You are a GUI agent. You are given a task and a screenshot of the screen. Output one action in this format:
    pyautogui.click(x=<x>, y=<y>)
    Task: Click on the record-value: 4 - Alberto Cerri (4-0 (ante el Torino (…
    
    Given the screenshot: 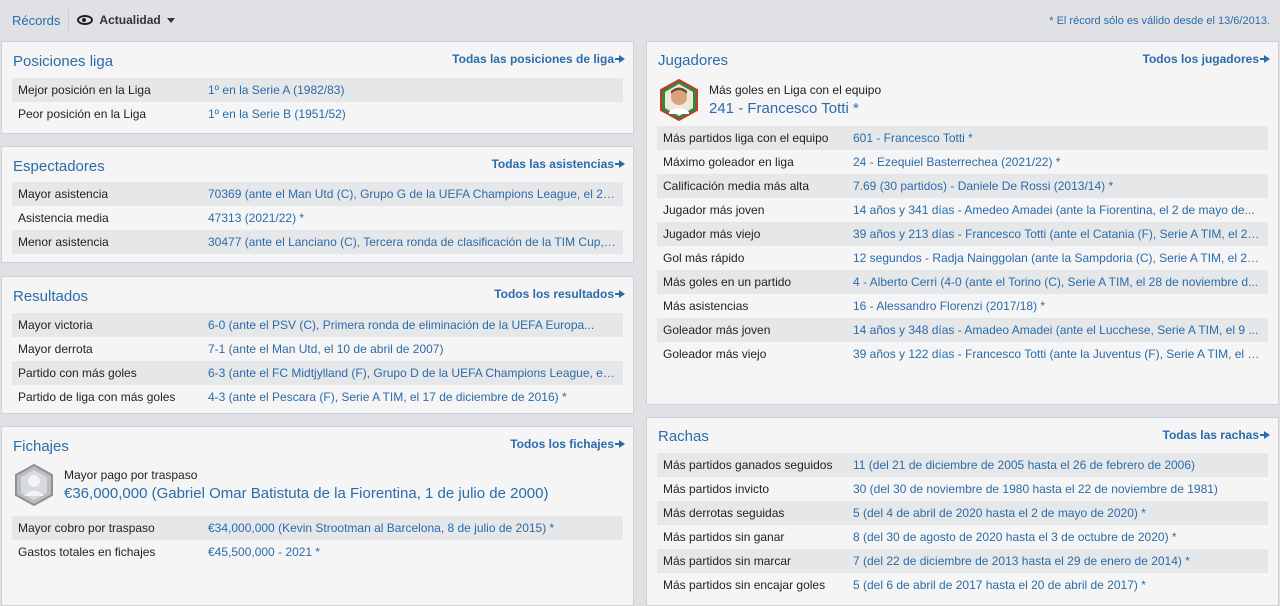 What is the action you would take?
    pyautogui.click(x=1058, y=282)
    